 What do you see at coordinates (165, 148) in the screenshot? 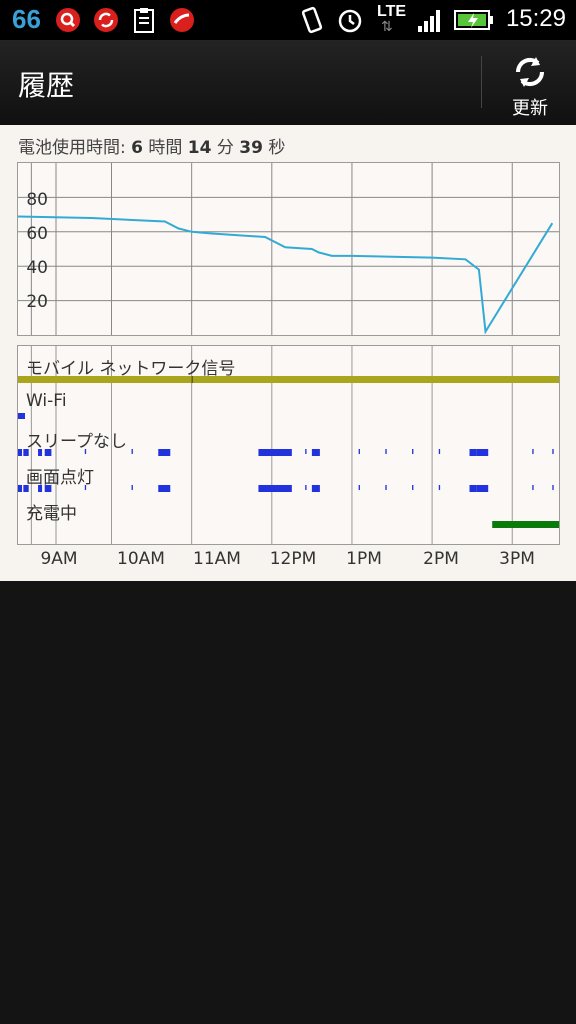
I see `usage-hours-unit: 時間` at bounding box center [165, 148].